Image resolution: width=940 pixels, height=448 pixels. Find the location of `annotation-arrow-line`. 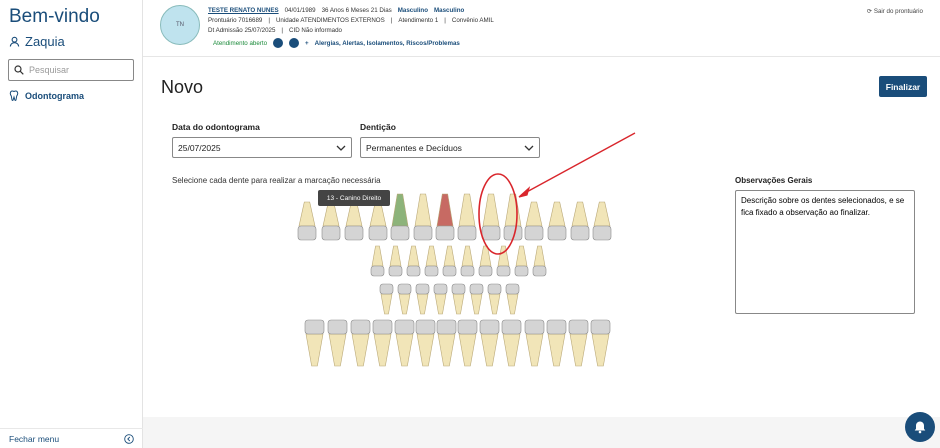

annotation-arrow-line is located at coordinates (579, 163).